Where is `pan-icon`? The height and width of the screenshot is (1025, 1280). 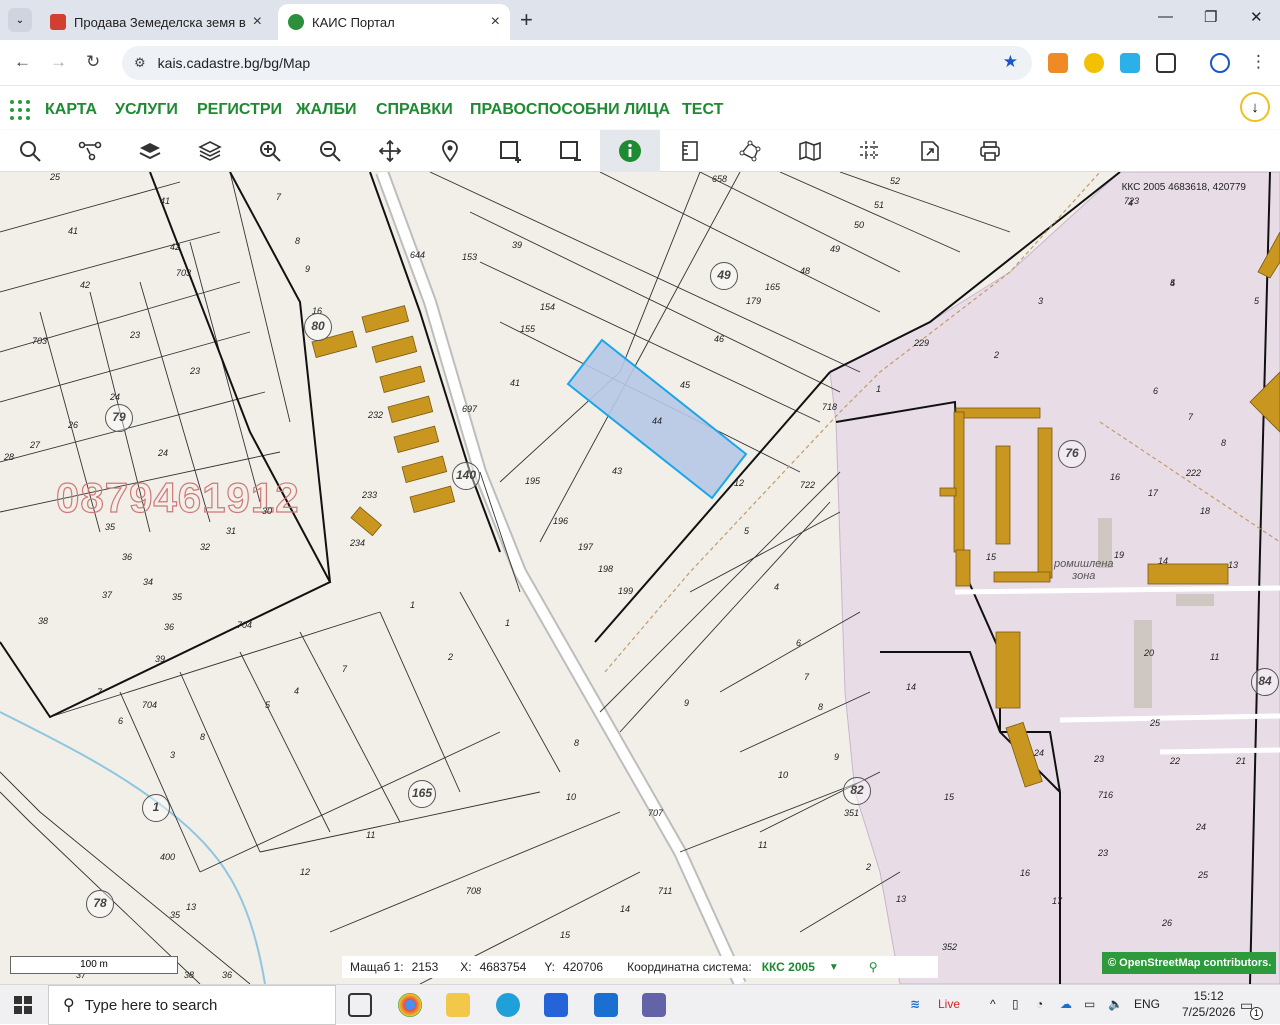 pan-icon is located at coordinates (390, 151).